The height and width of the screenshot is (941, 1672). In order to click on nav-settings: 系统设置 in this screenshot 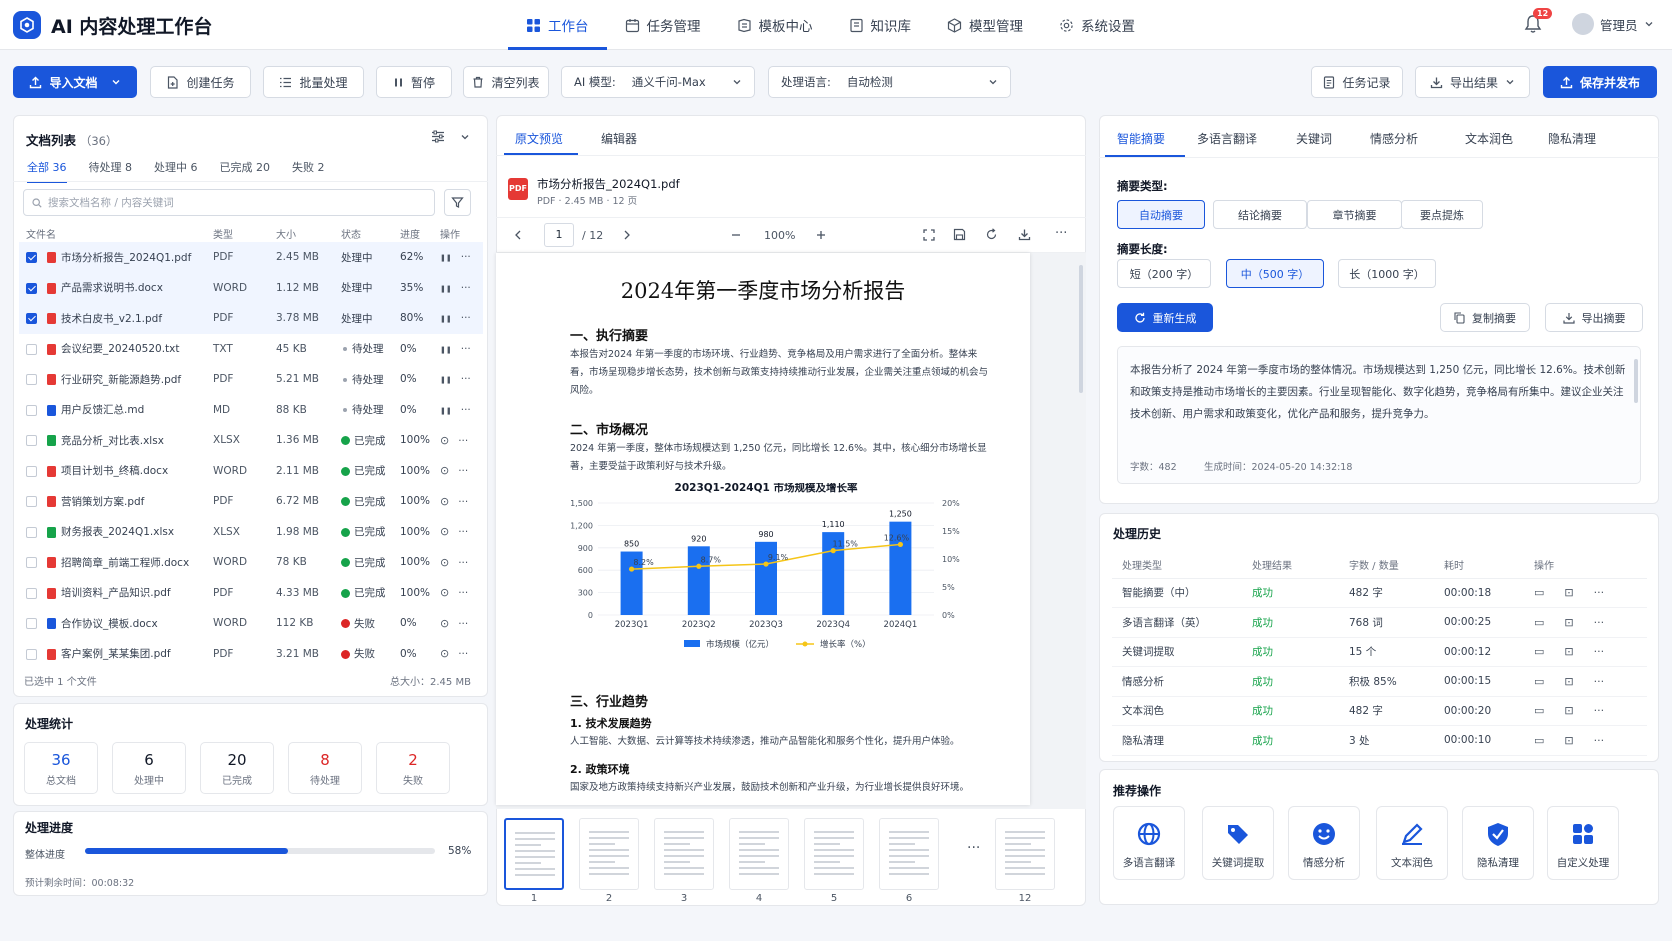, I will do `click(1097, 25)`.